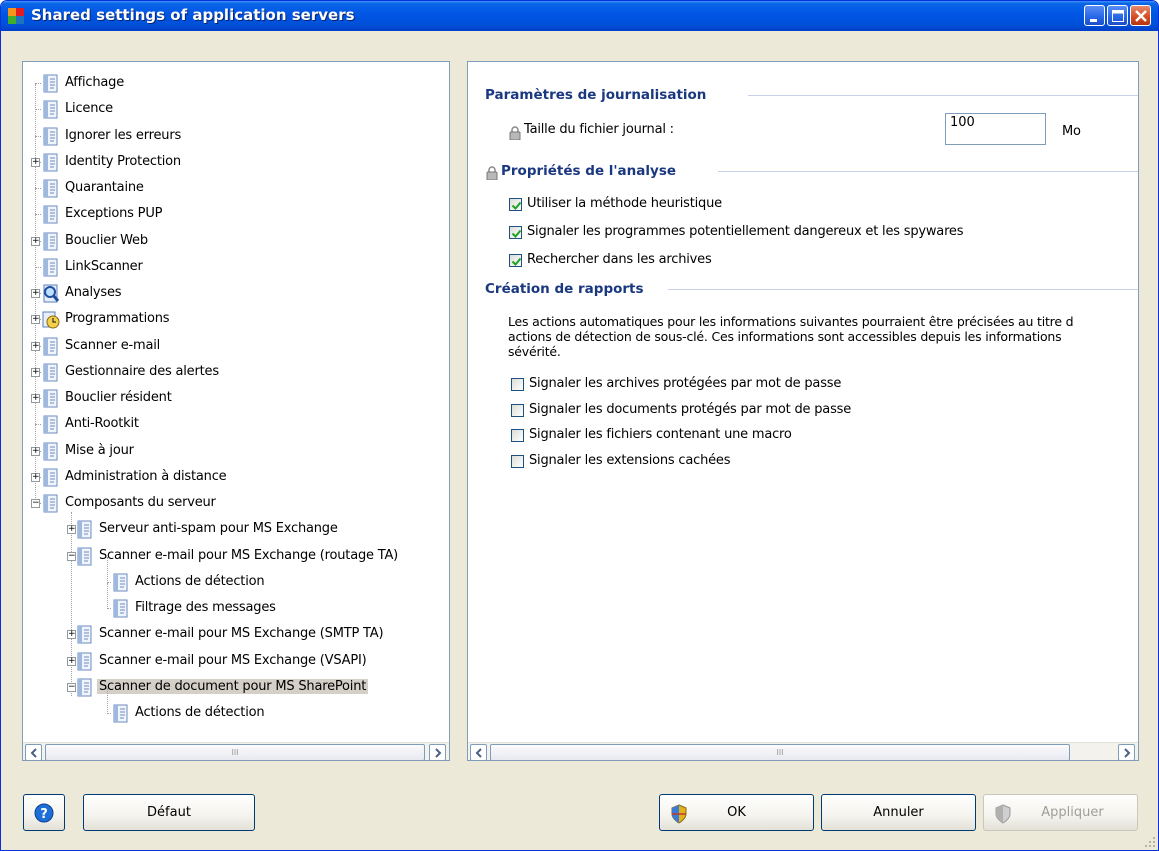  I want to click on settings-horizontal-scrollbar: III, so click(803, 751).